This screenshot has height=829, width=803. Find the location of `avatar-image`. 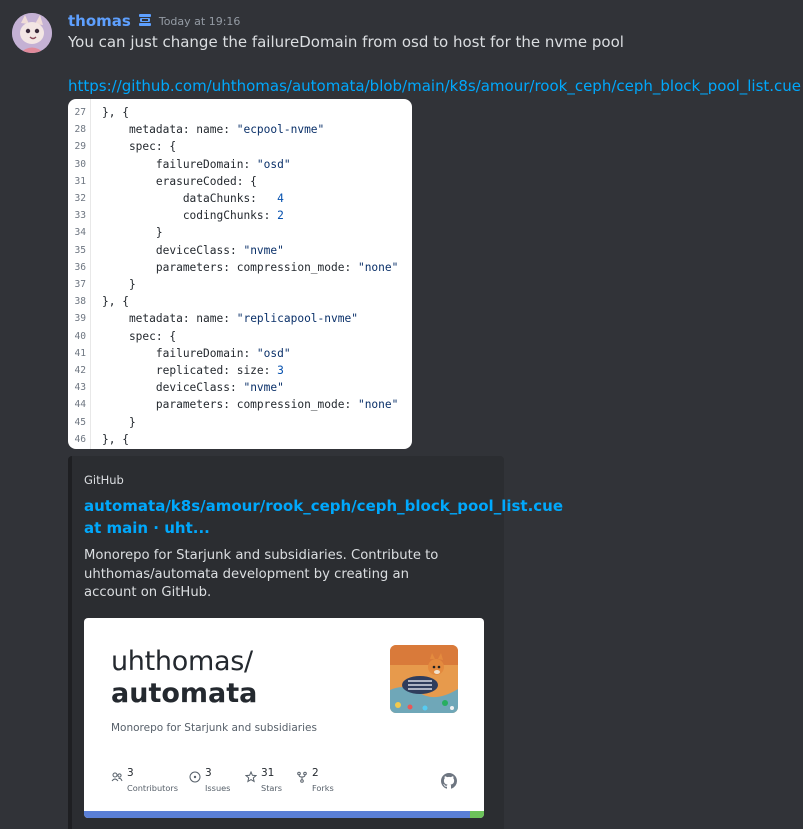

avatar-image is located at coordinates (32, 33).